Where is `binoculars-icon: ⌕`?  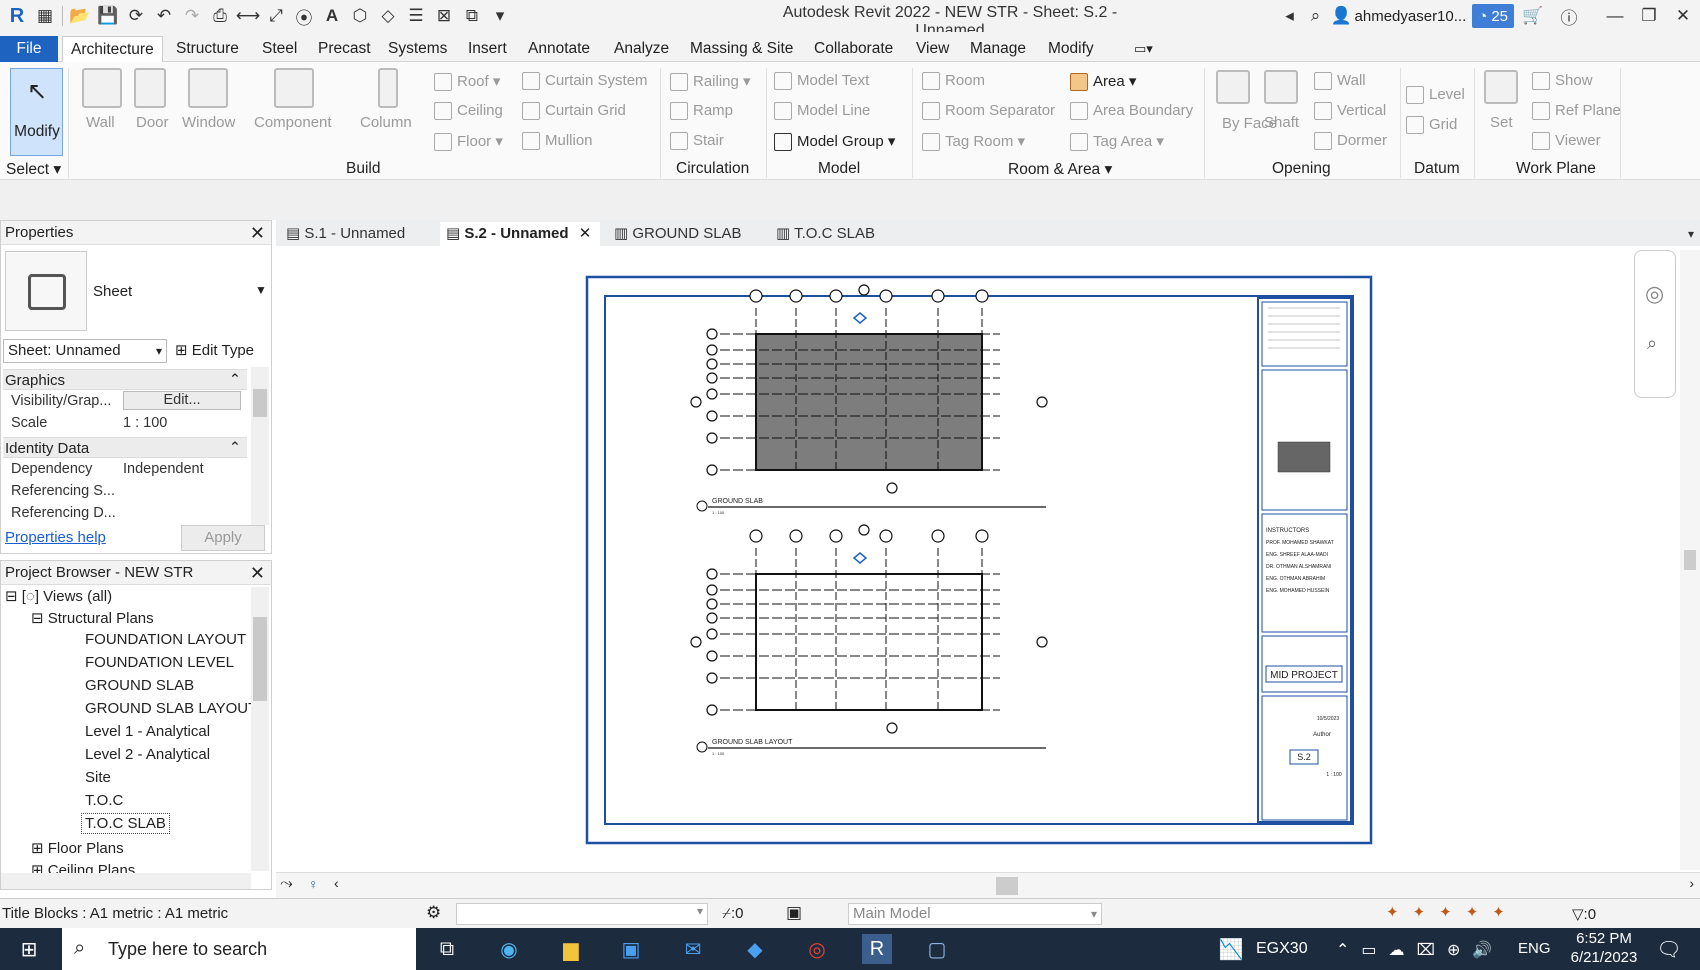
binoculars-icon: ⌕ is located at coordinates (1316, 16).